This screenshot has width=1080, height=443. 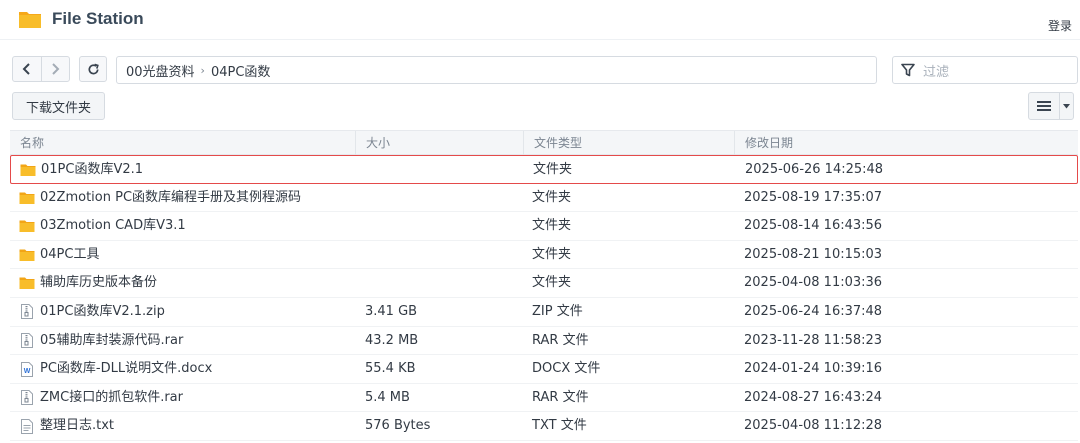 What do you see at coordinates (160, 70) in the screenshot?
I see `breadcrumb-item-root: 00光盘资料` at bounding box center [160, 70].